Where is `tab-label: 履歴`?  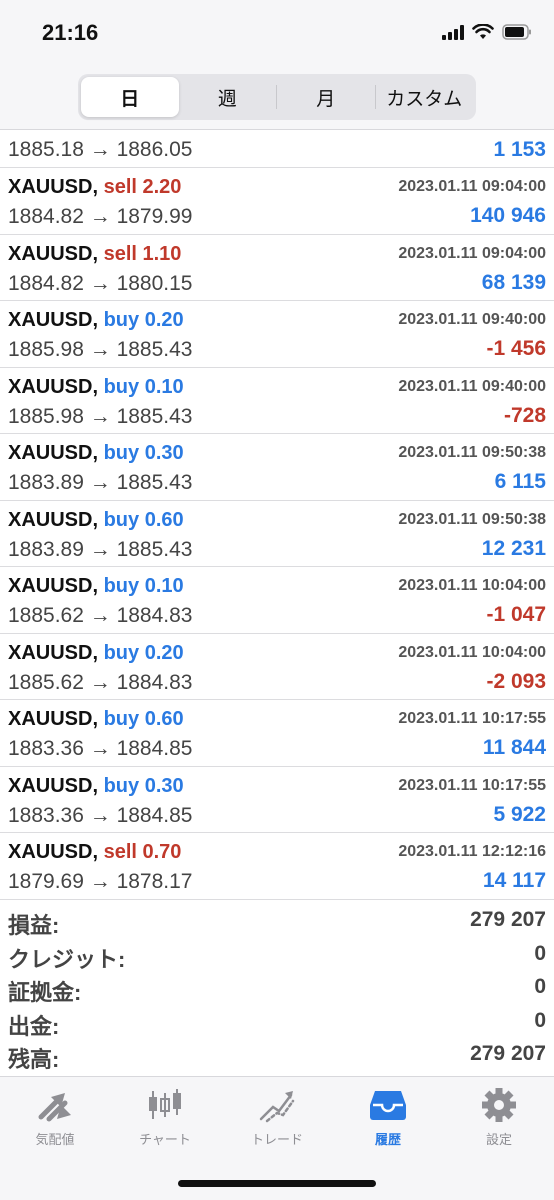 tab-label: 履歴 is located at coordinates (387, 1139).